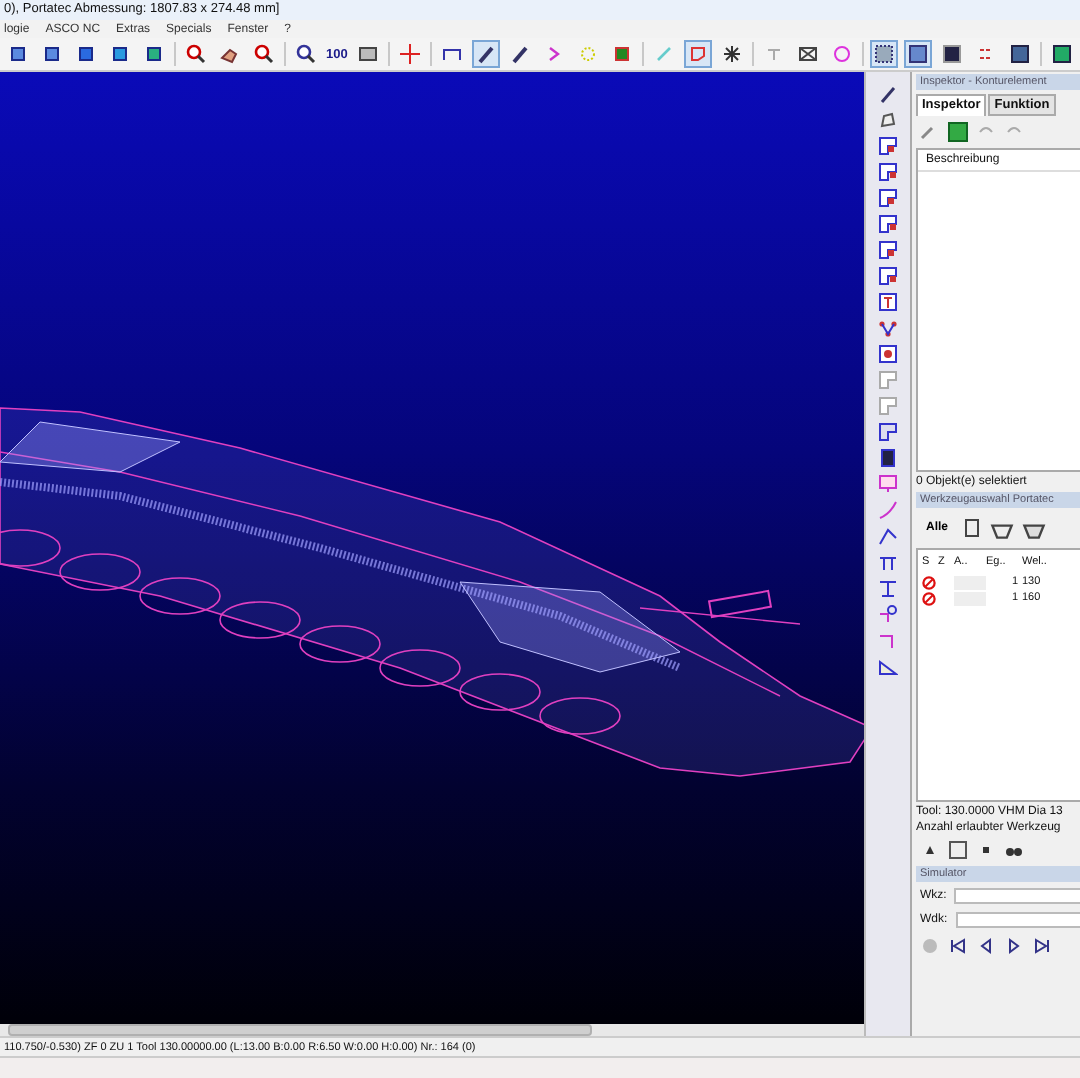 This screenshot has width=1080, height=1078. What do you see at coordinates (621, 54) in the screenshot?
I see `layer-icon` at bounding box center [621, 54].